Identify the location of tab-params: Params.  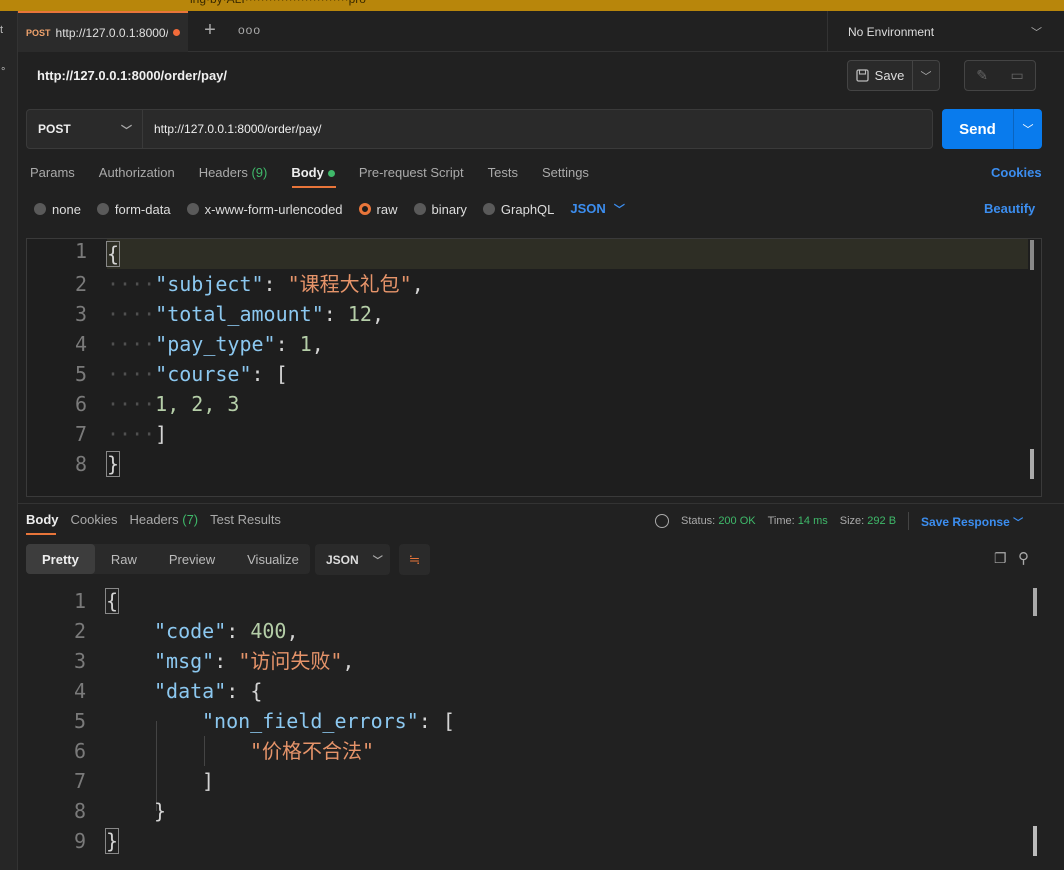
(52, 175).